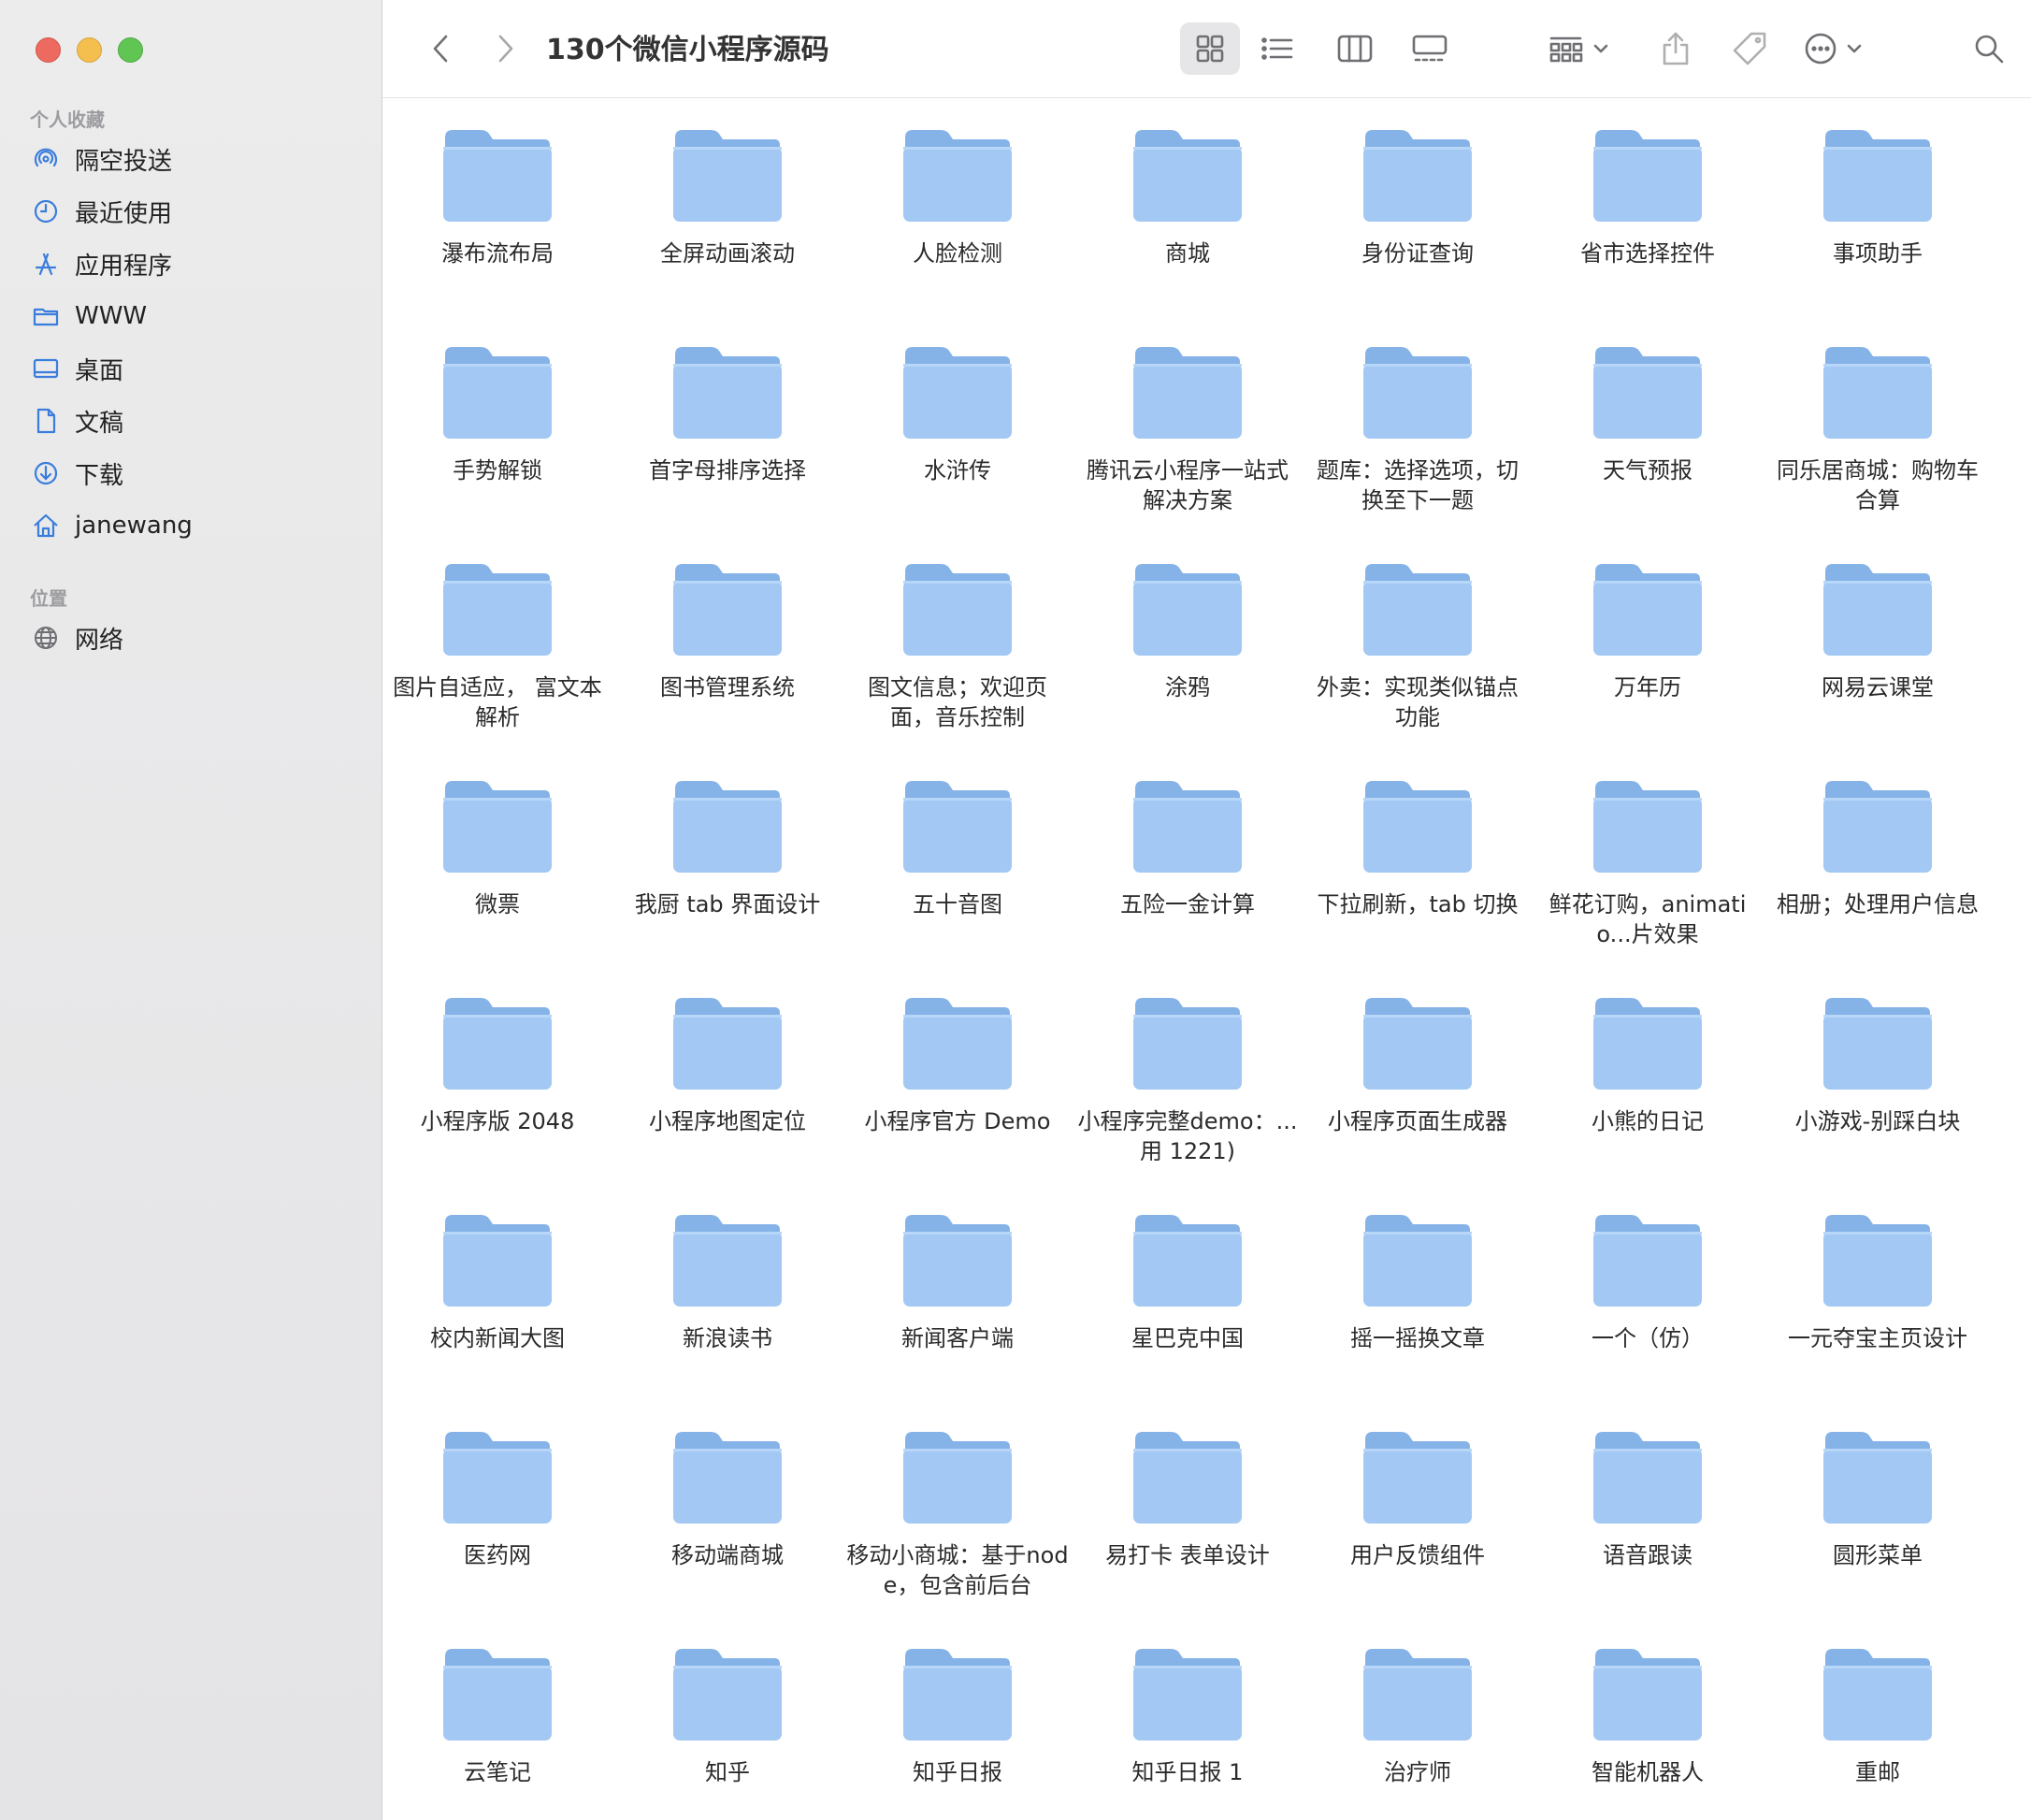 The height and width of the screenshot is (1820, 2031). What do you see at coordinates (1418, 834) in the screenshot?
I see `folder-item: 下拉刷新，tab 切换` at bounding box center [1418, 834].